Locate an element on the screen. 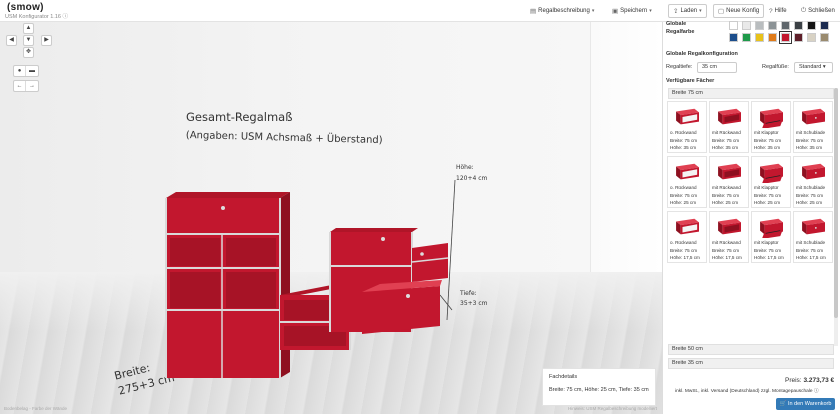  redo-icon: → is located at coordinates (32, 86).